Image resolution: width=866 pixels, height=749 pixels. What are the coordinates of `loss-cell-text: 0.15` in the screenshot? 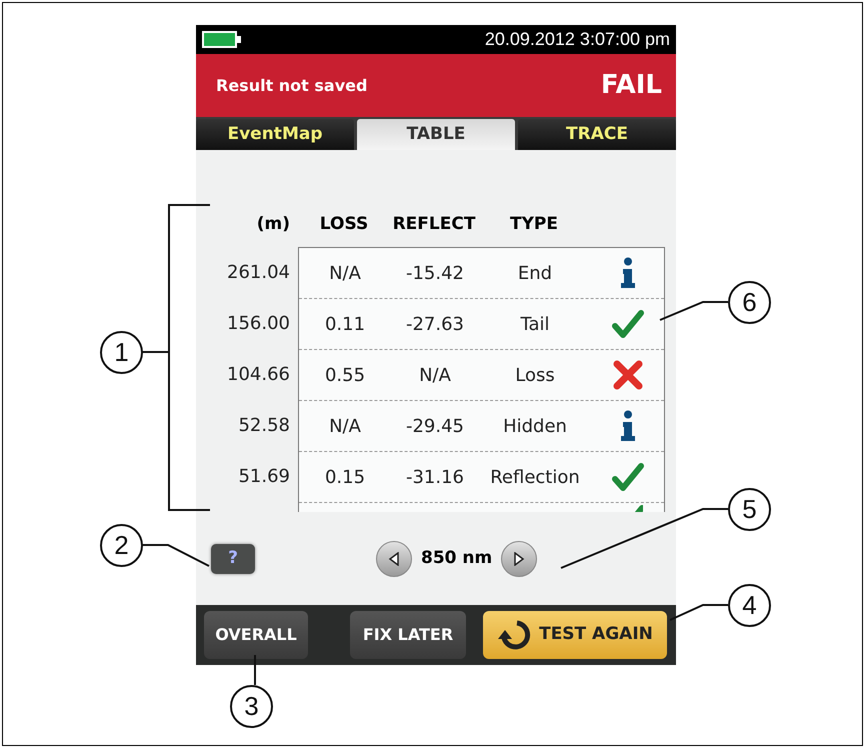 It's located at (345, 478).